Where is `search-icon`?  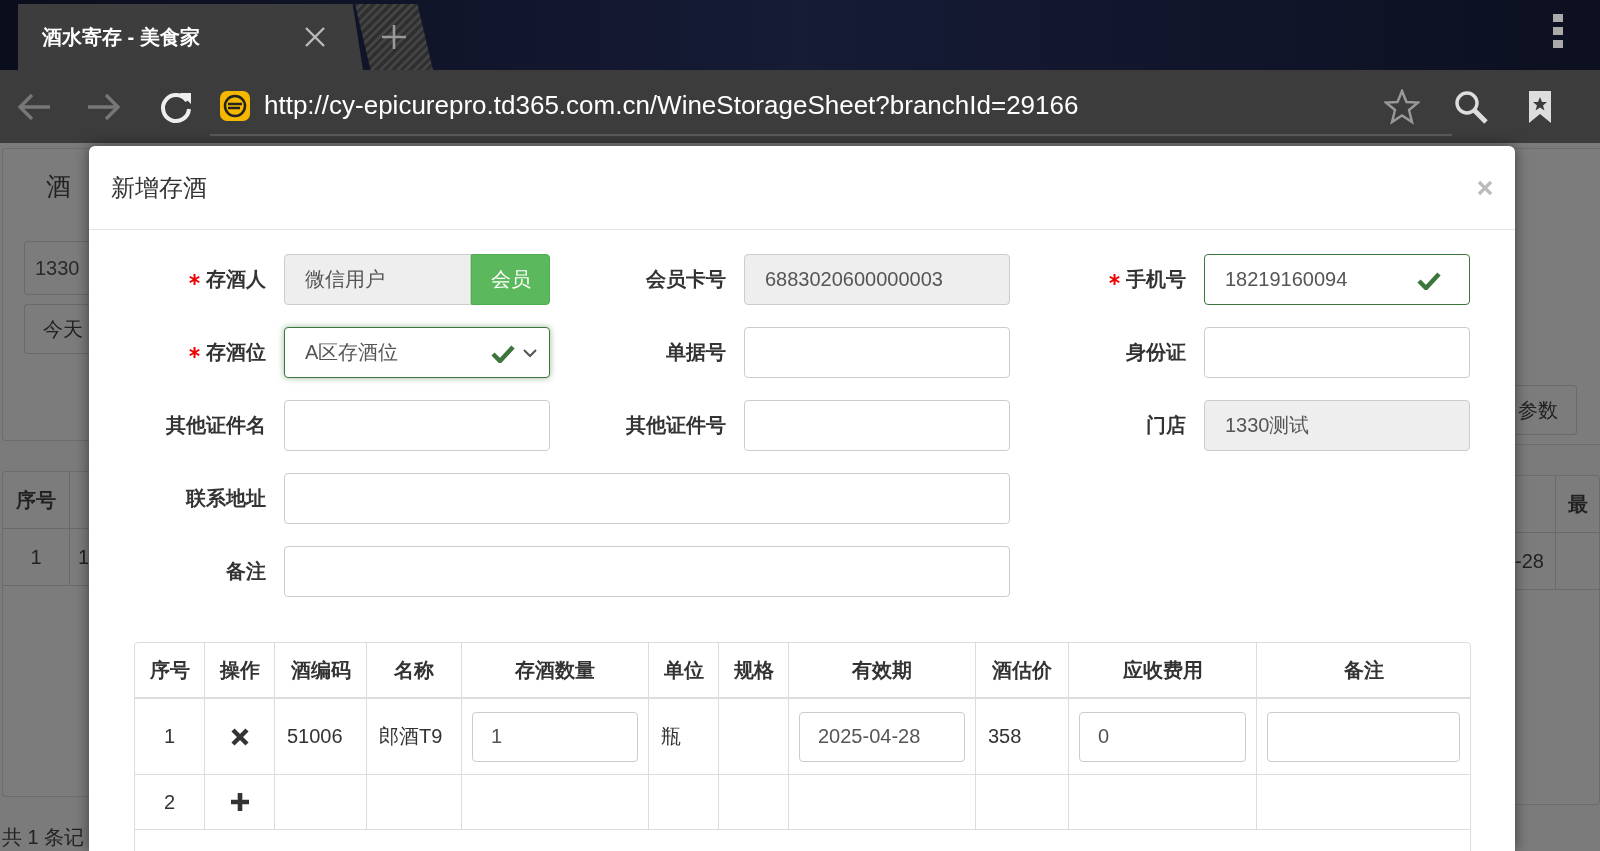 search-icon is located at coordinates (1471, 106).